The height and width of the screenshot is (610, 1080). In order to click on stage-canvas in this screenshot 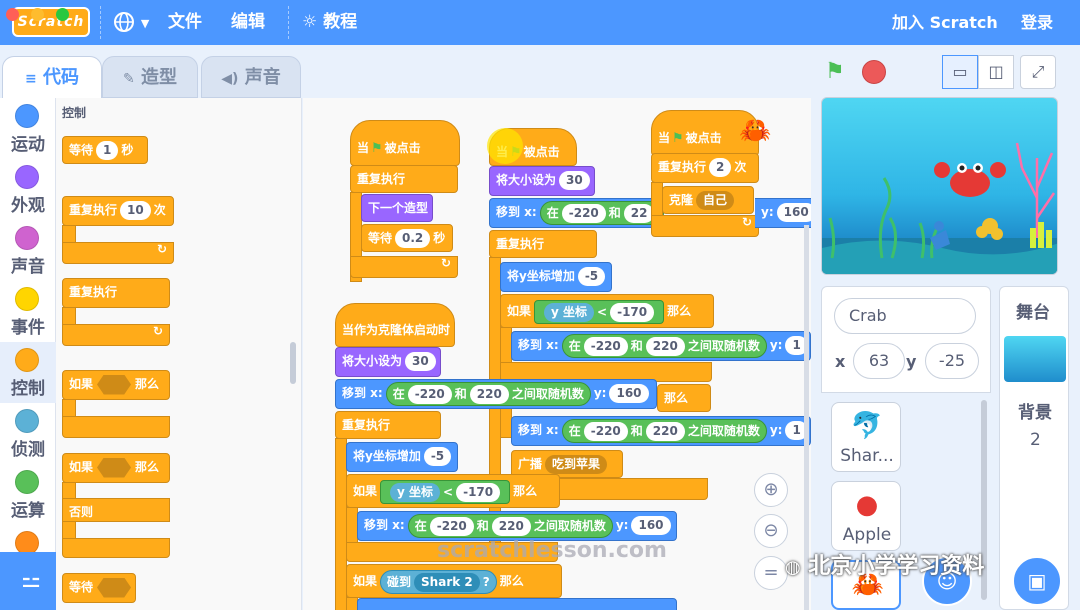, I will do `click(939, 186)`.